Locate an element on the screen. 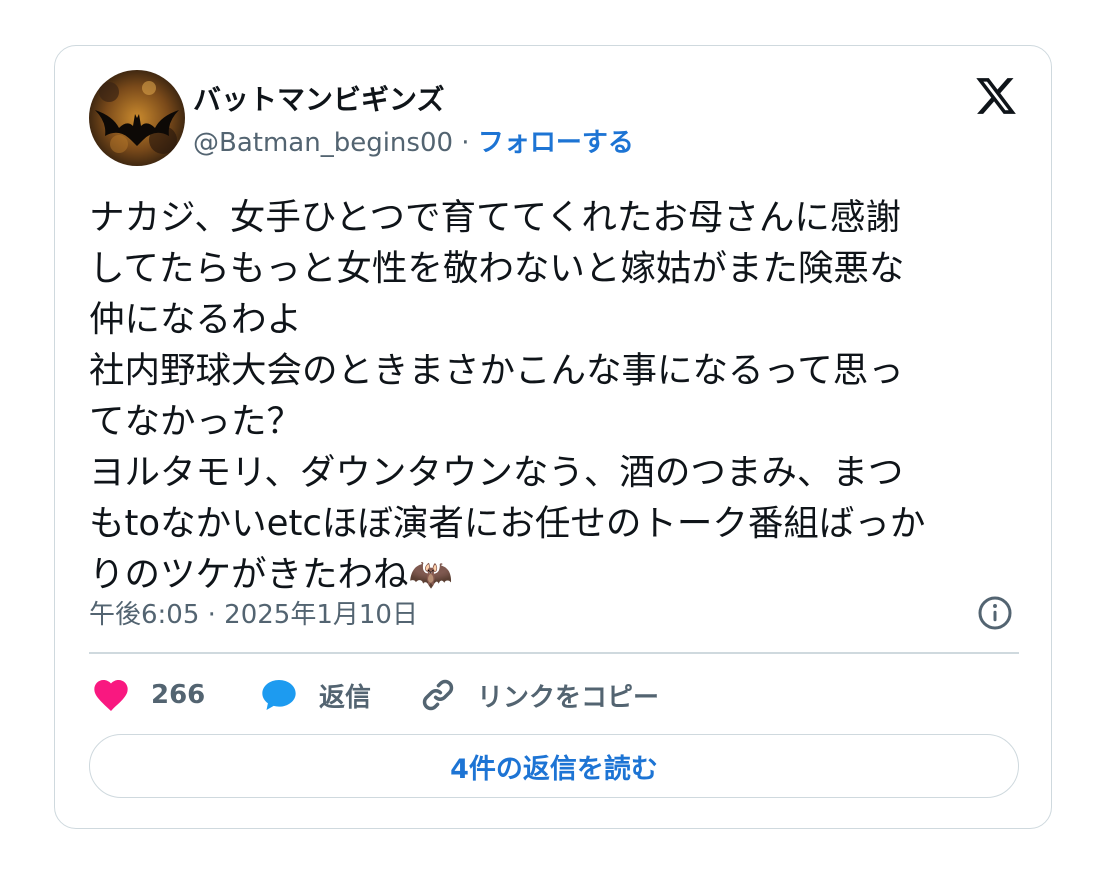 Image resolution: width=1110 pixels, height=880 pixels. tweet-line: ナカジ、女手ひとつで育ててくれたお母さんに感謝 is located at coordinates (495, 217).